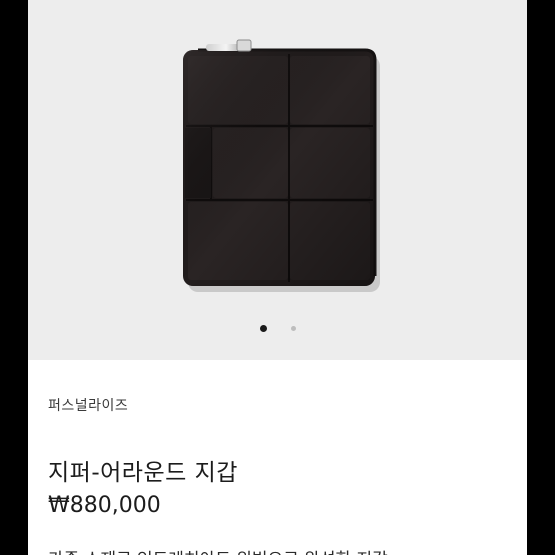  What do you see at coordinates (263, 328) in the screenshot?
I see `pagination-dot-active` at bounding box center [263, 328].